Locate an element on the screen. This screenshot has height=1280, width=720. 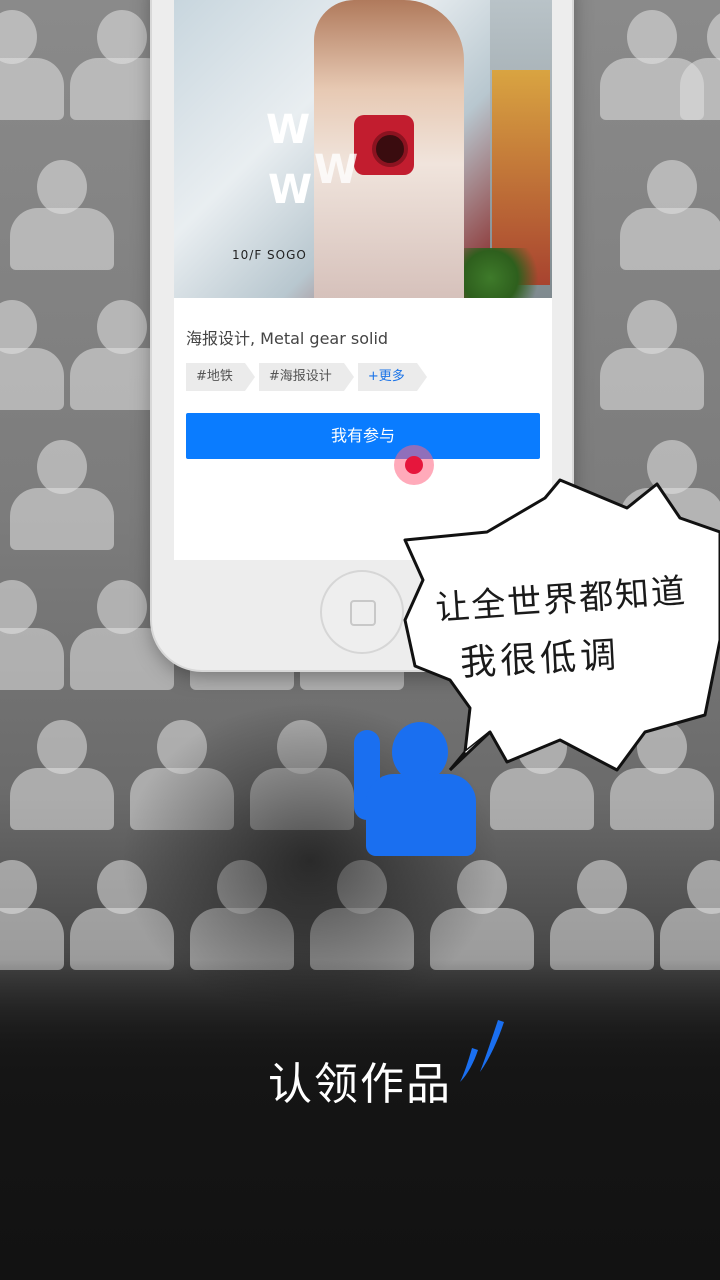
accent-strokes-icon is located at coordinates (482, 1051).